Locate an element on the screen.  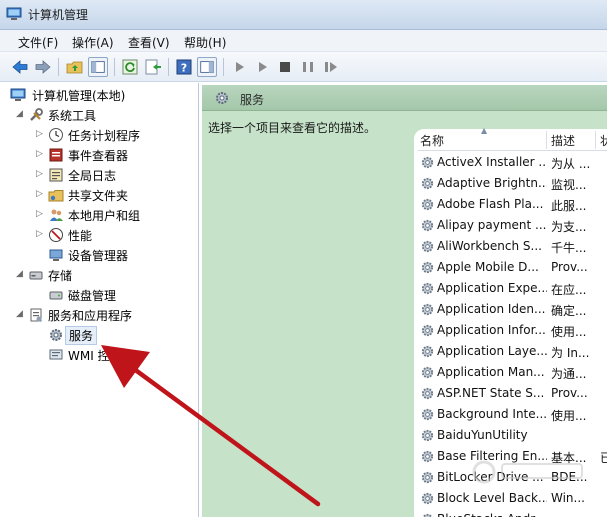
column-header-description: 描述 is located at coordinates (563, 140).